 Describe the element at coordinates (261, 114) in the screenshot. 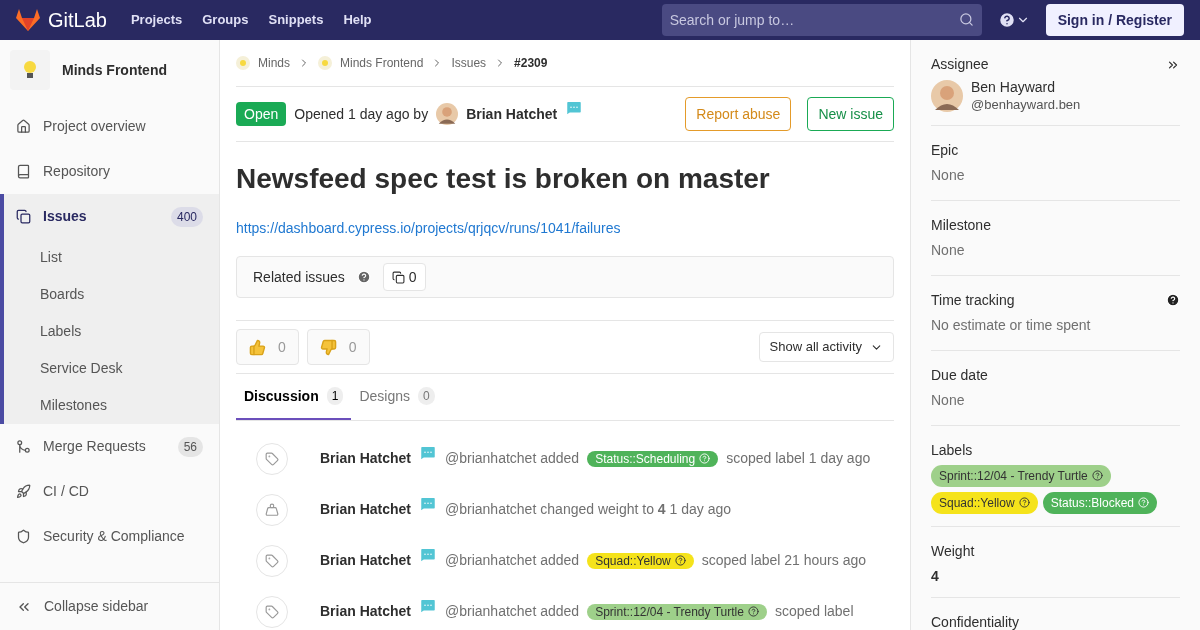

I see `status-badge: Open` at that location.